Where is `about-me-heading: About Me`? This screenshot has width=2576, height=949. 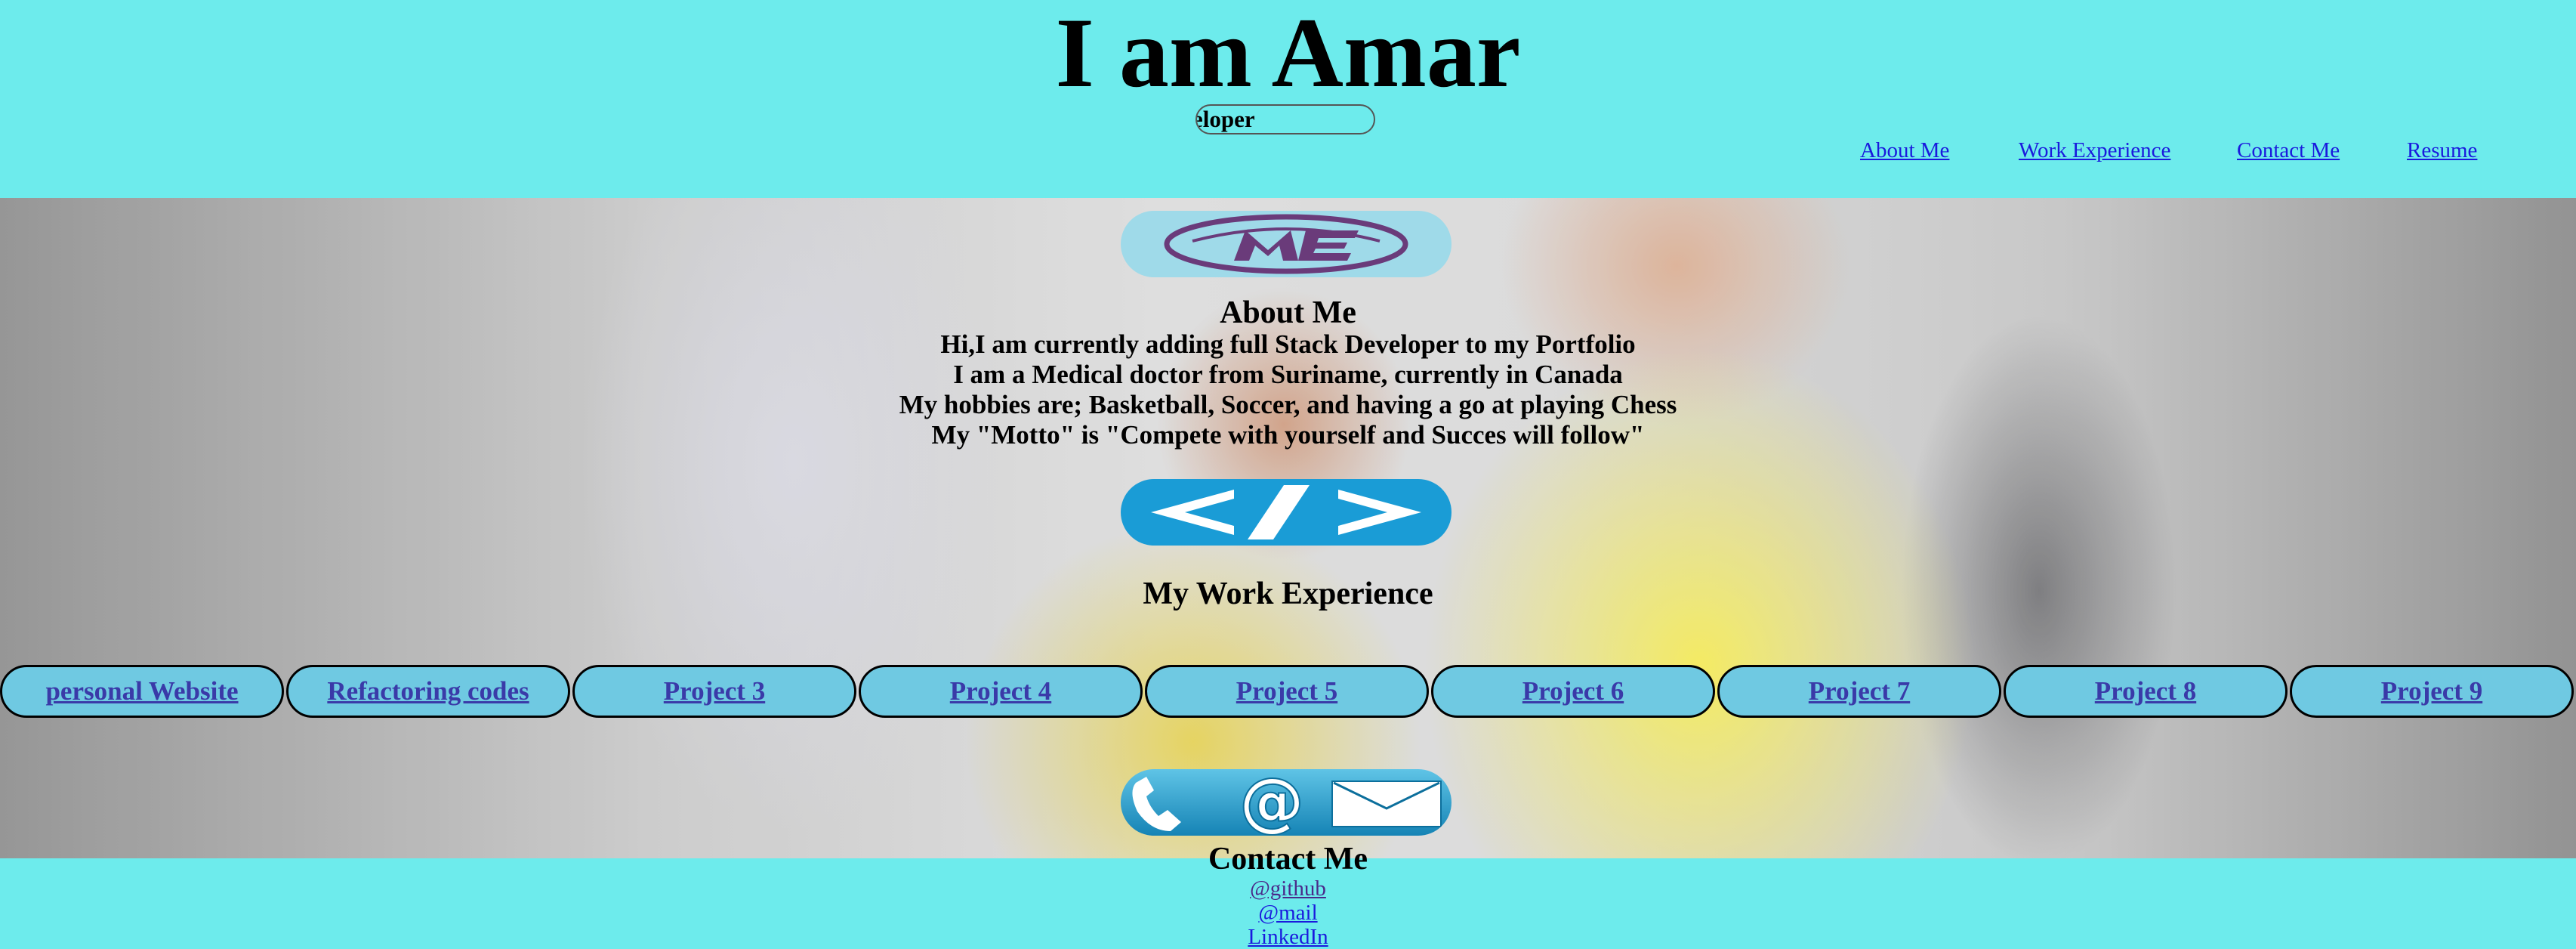
about-me-heading: About Me is located at coordinates (1288, 312).